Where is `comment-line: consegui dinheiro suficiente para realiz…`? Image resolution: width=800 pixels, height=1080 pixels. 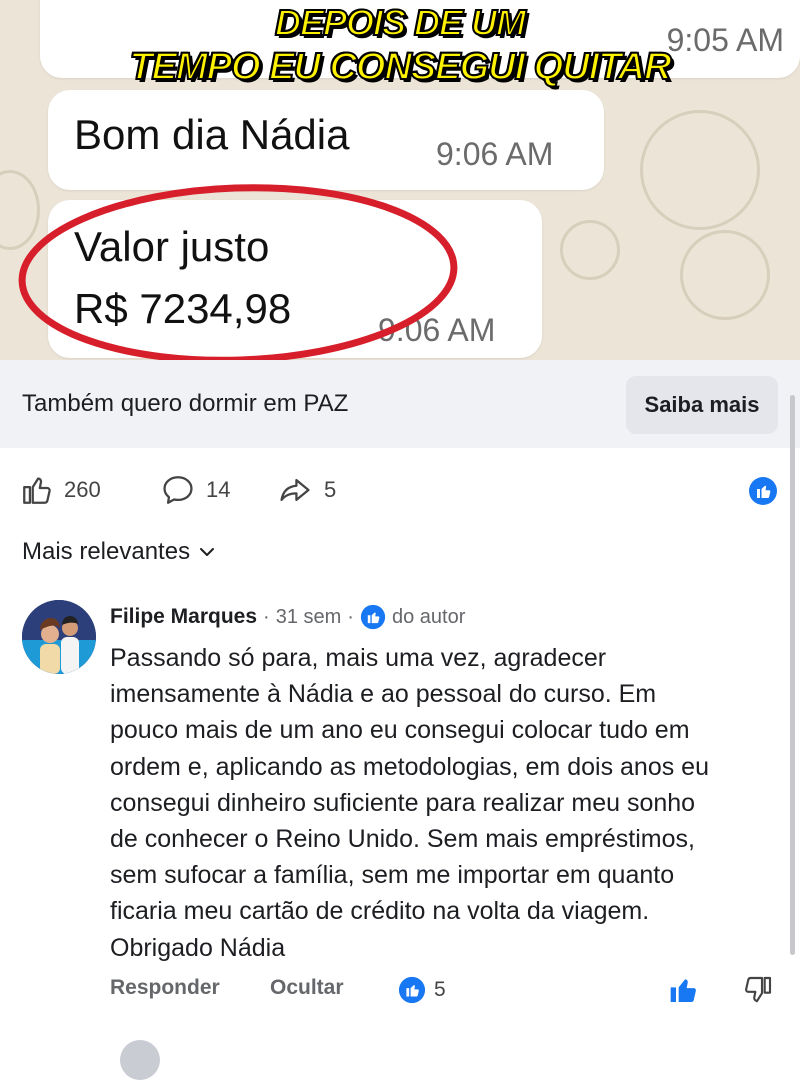
comment-line: consegui dinheiro suficiente para realiz… is located at coordinates (403, 802).